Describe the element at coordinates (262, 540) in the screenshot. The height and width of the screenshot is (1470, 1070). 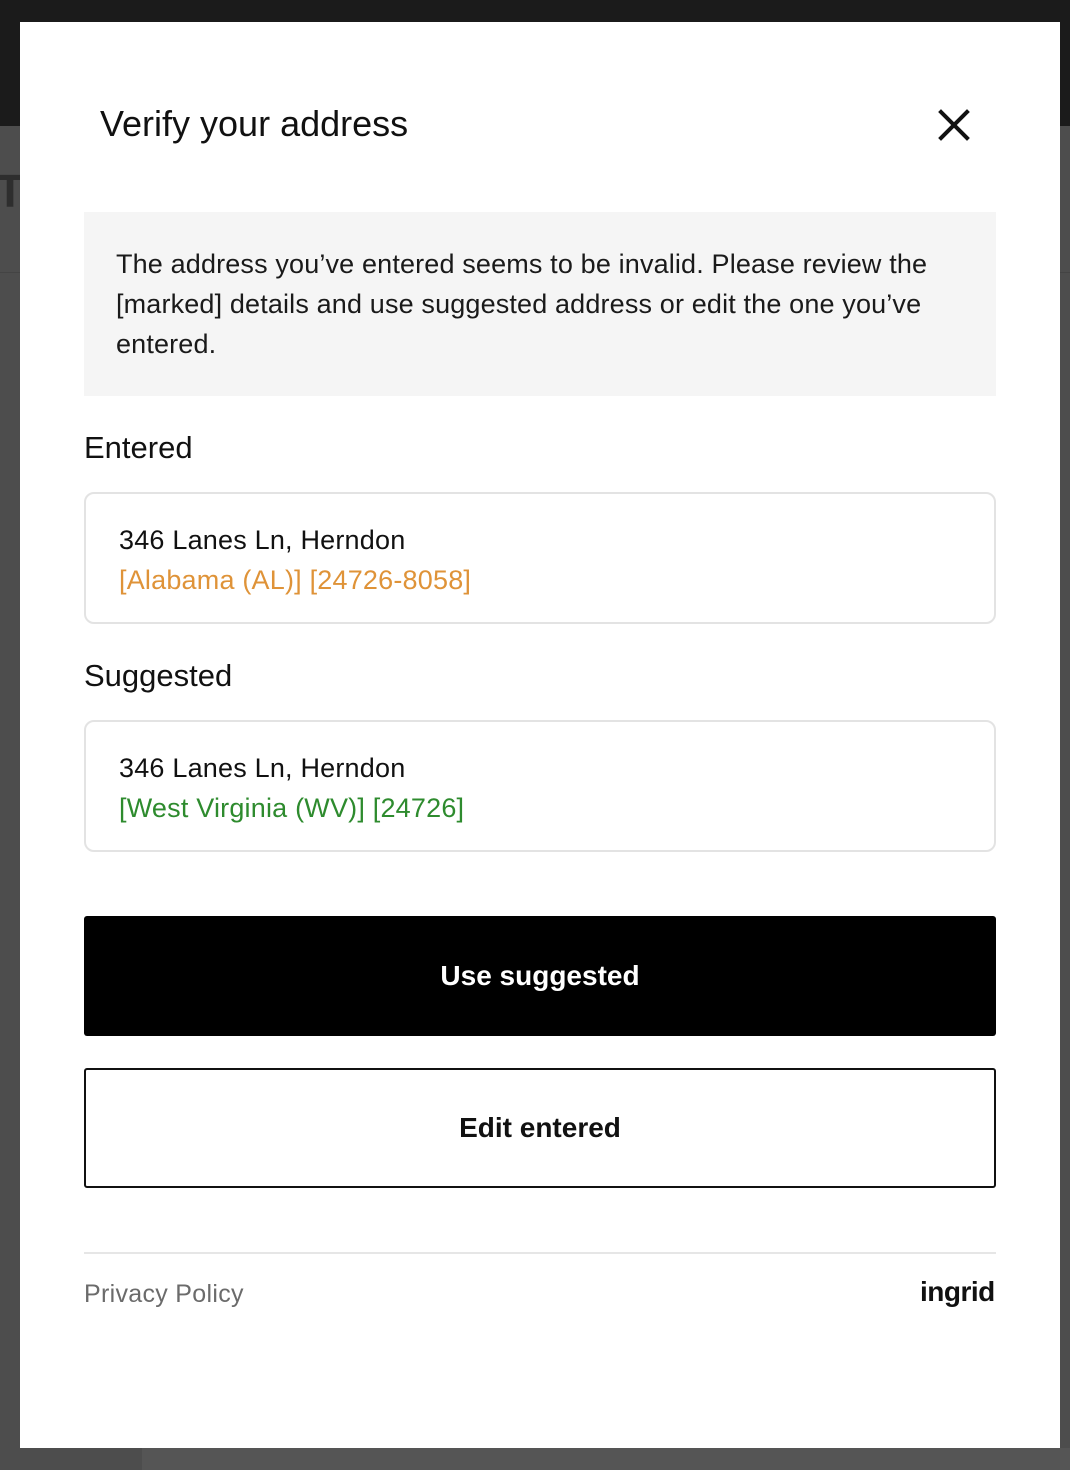
I see `entered-address-line1: 346 Lanes Ln, Herndon` at that location.